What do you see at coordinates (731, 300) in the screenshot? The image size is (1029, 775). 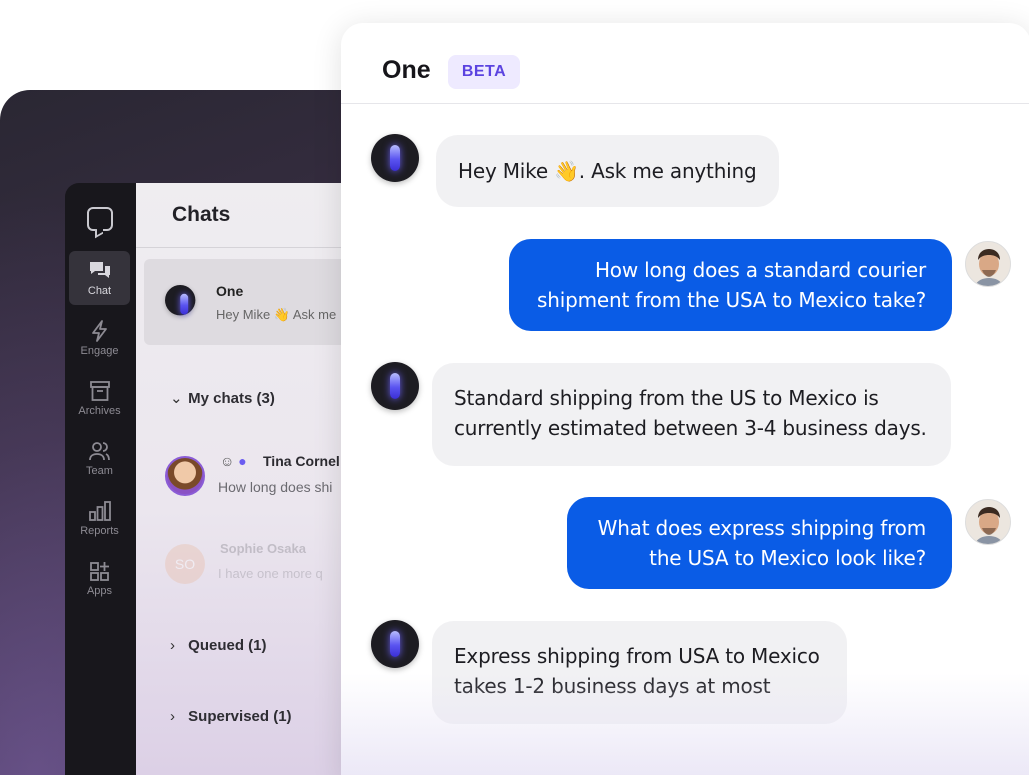 I see `message-line: shipment from the USA to Mexico take?` at bounding box center [731, 300].